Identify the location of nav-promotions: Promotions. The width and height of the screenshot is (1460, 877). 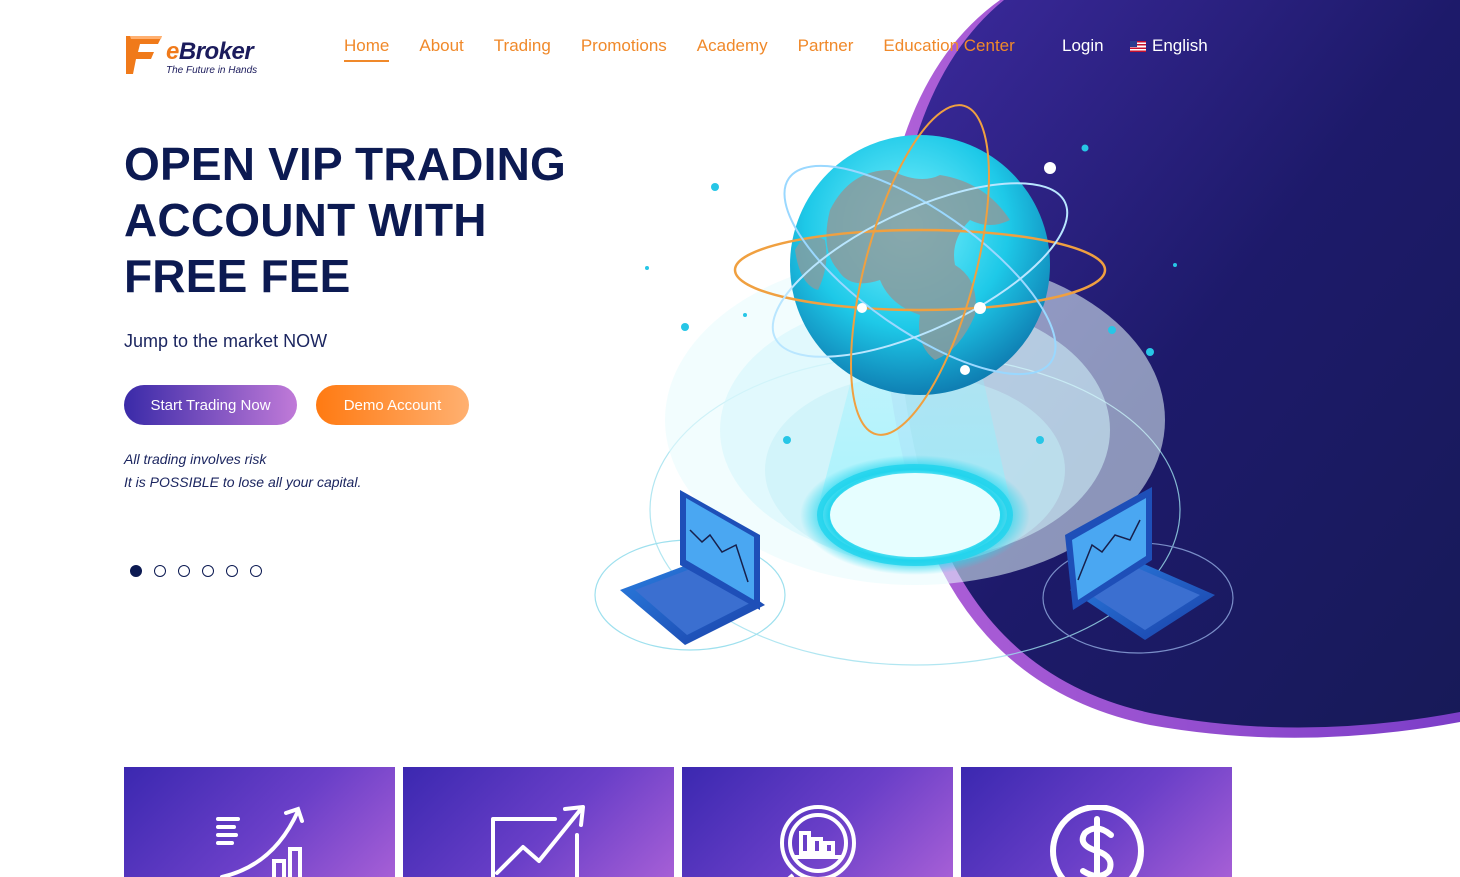
(624, 49).